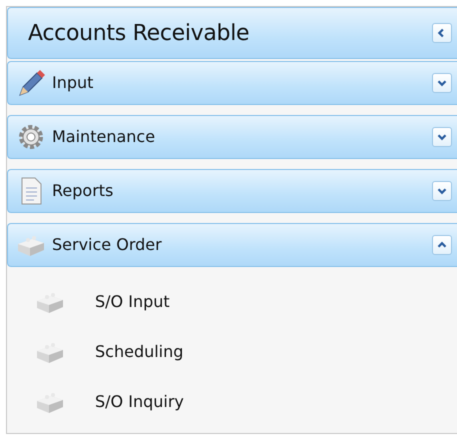 The width and height of the screenshot is (457, 436). Describe the element at coordinates (232, 245) in the screenshot. I see `section-header: Service Order` at that location.